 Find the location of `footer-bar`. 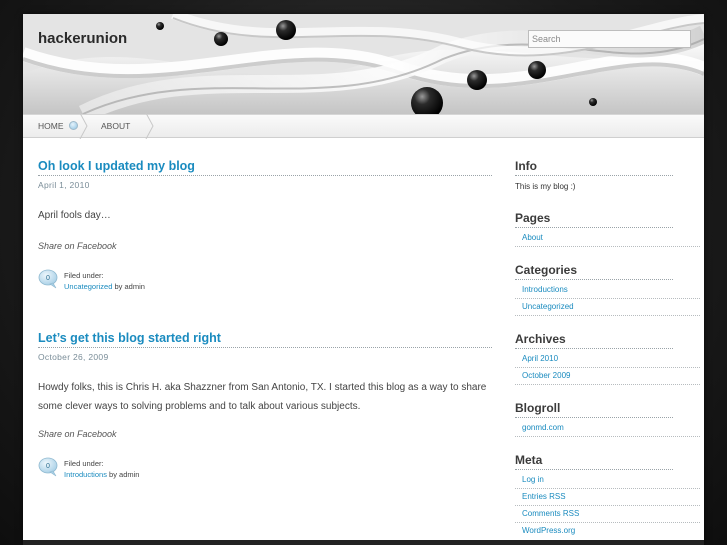

footer-bar is located at coordinates (363, 542).